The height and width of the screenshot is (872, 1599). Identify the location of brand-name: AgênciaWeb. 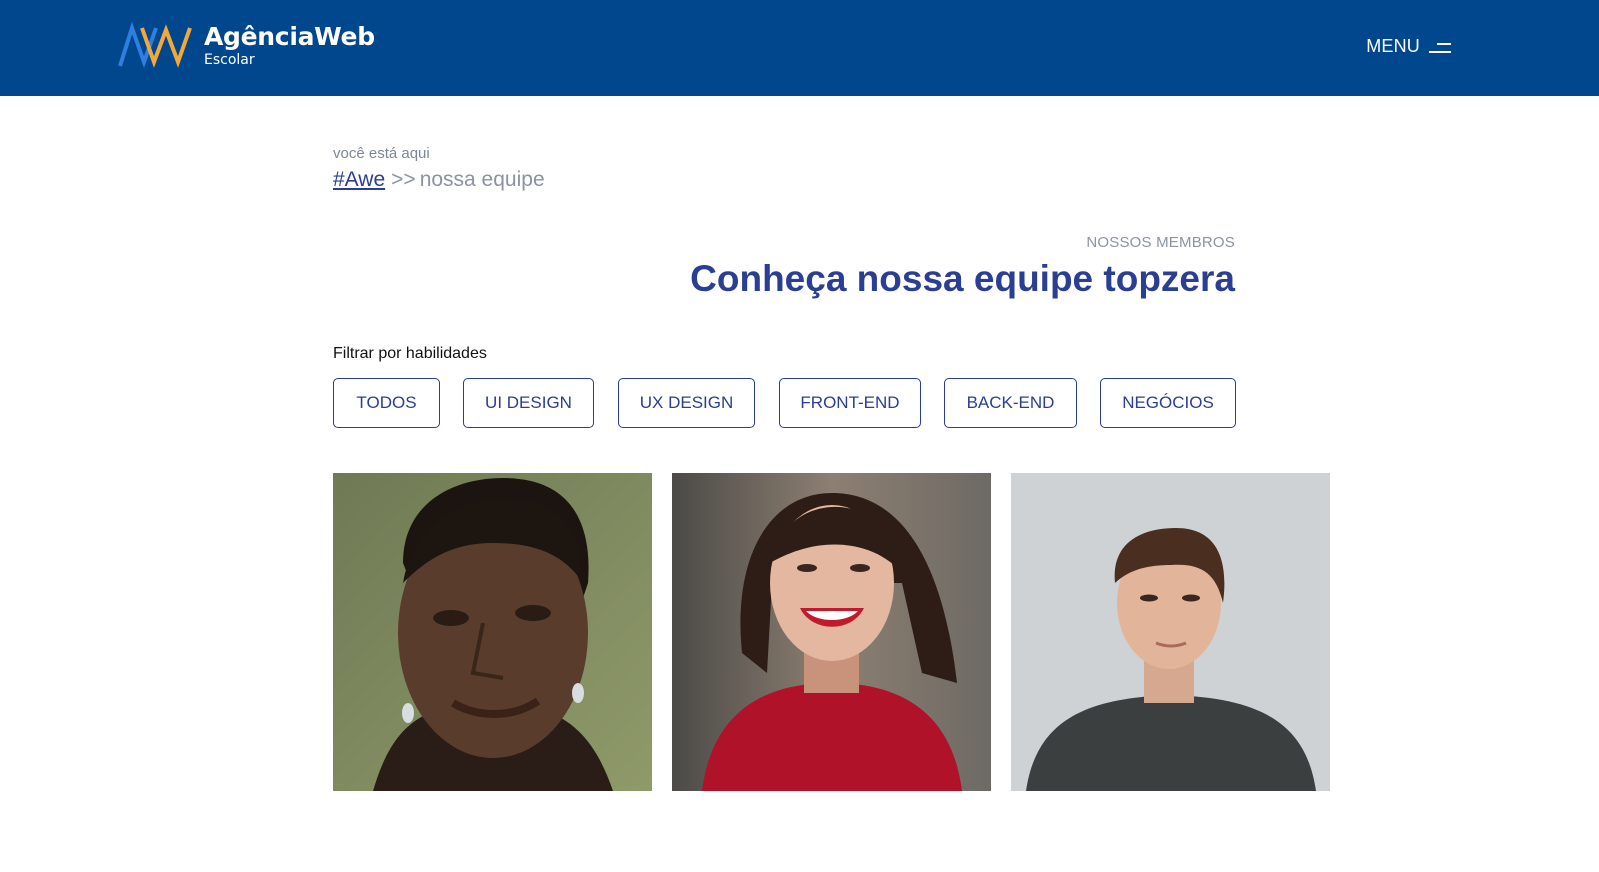
(289, 36).